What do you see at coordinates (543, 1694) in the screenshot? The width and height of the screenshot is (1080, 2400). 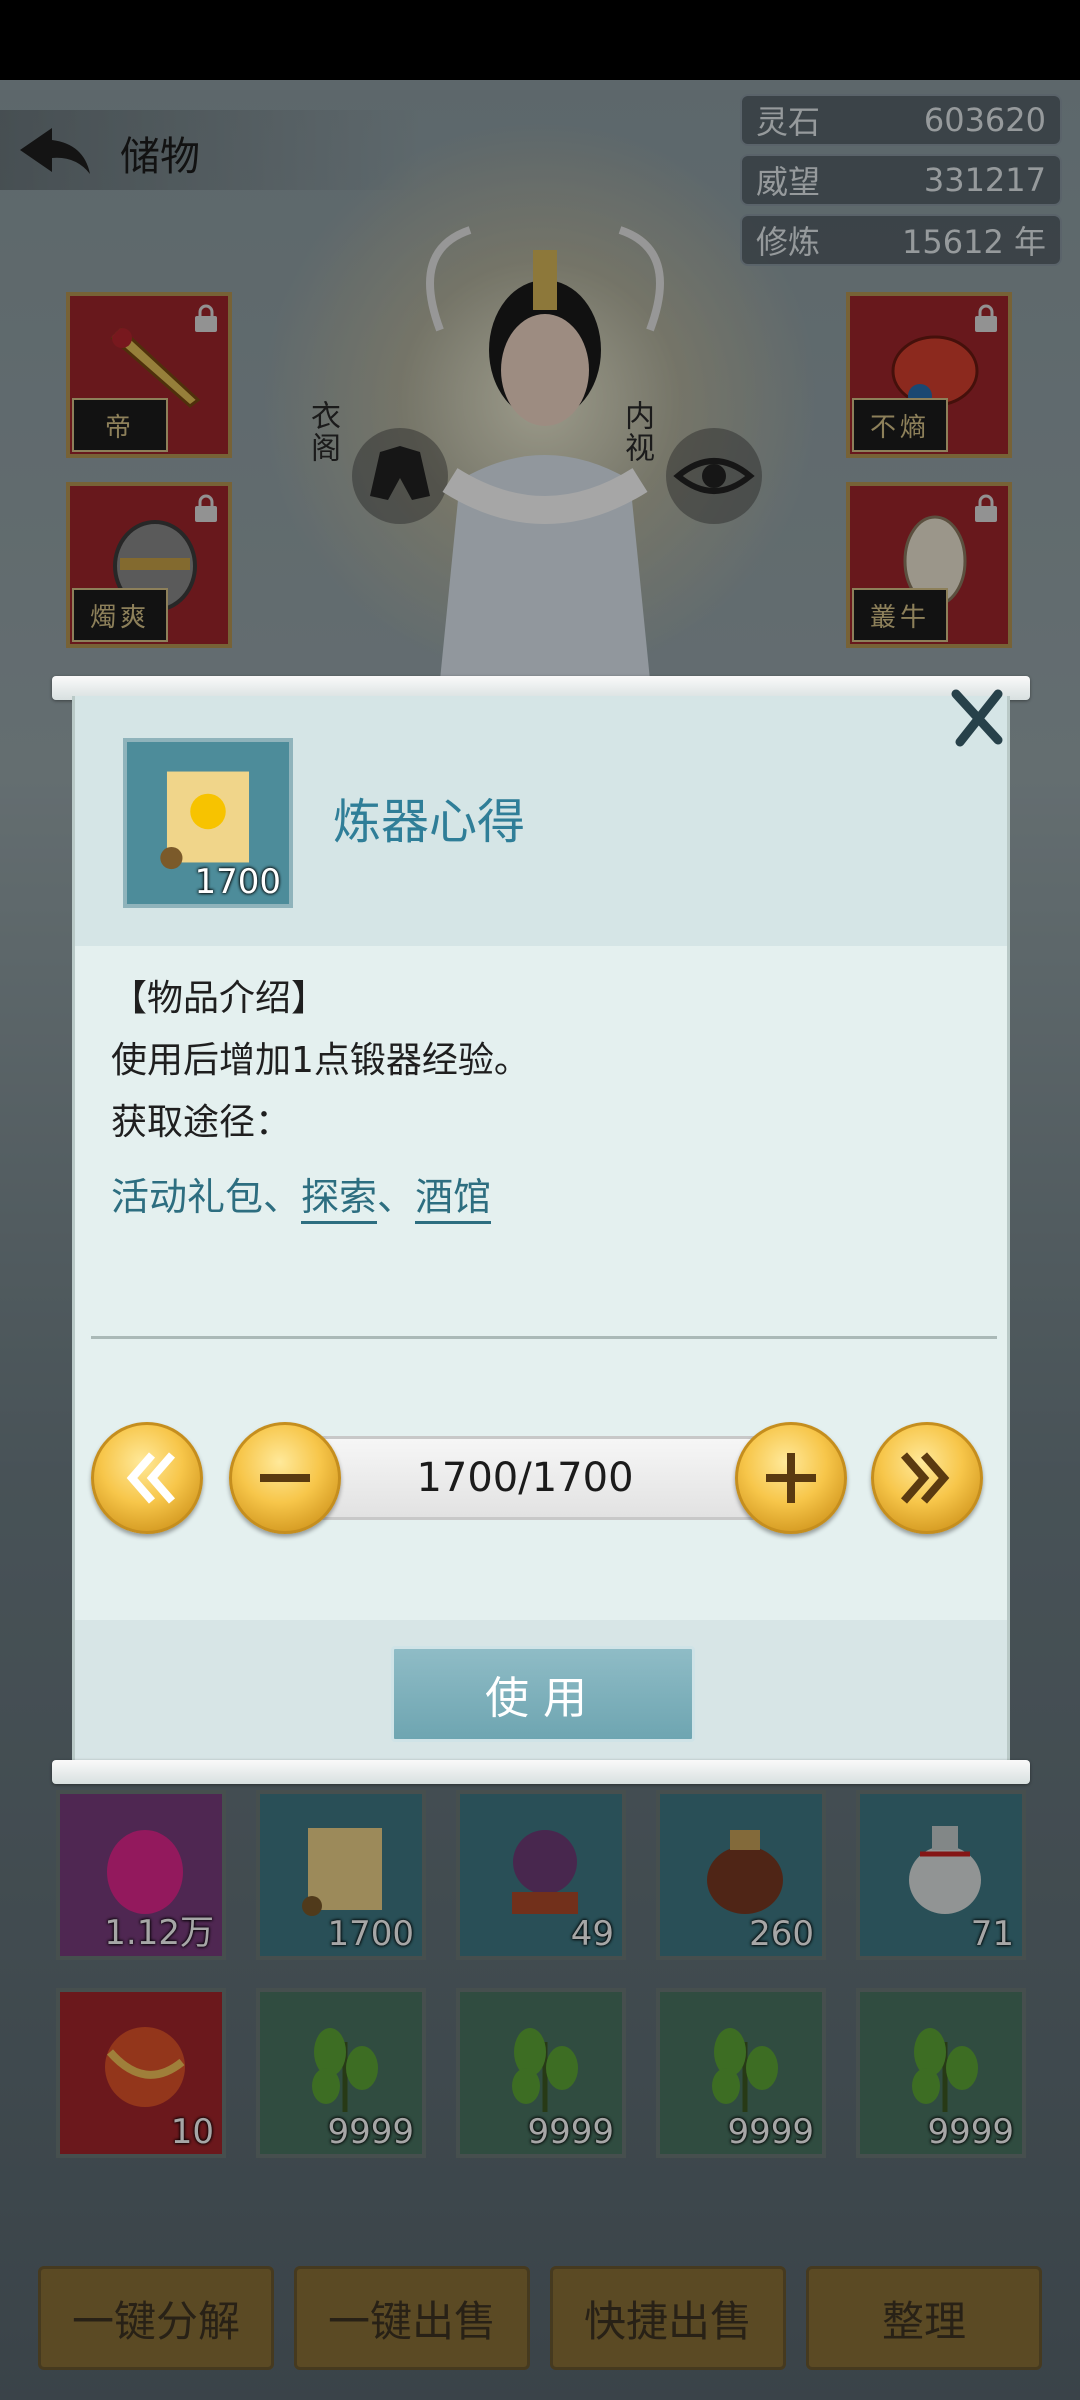 I see `use-button: 使用` at bounding box center [543, 1694].